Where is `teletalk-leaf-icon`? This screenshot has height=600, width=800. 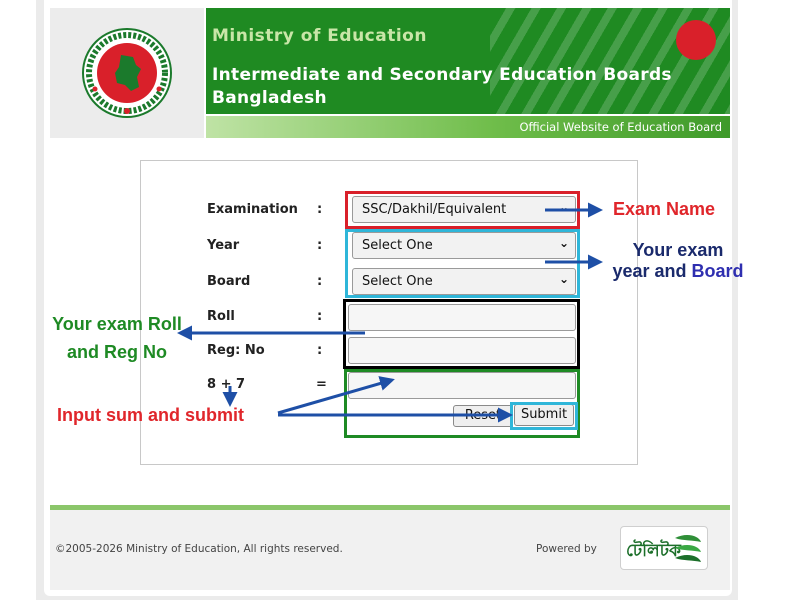 teletalk-leaf-icon is located at coordinates (688, 548).